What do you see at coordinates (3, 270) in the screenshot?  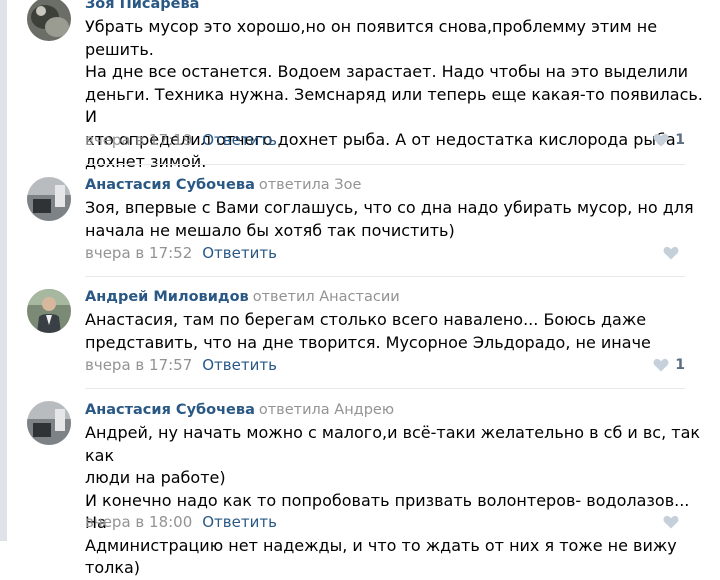 I see `left-frame-border` at bounding box center [3, 270].